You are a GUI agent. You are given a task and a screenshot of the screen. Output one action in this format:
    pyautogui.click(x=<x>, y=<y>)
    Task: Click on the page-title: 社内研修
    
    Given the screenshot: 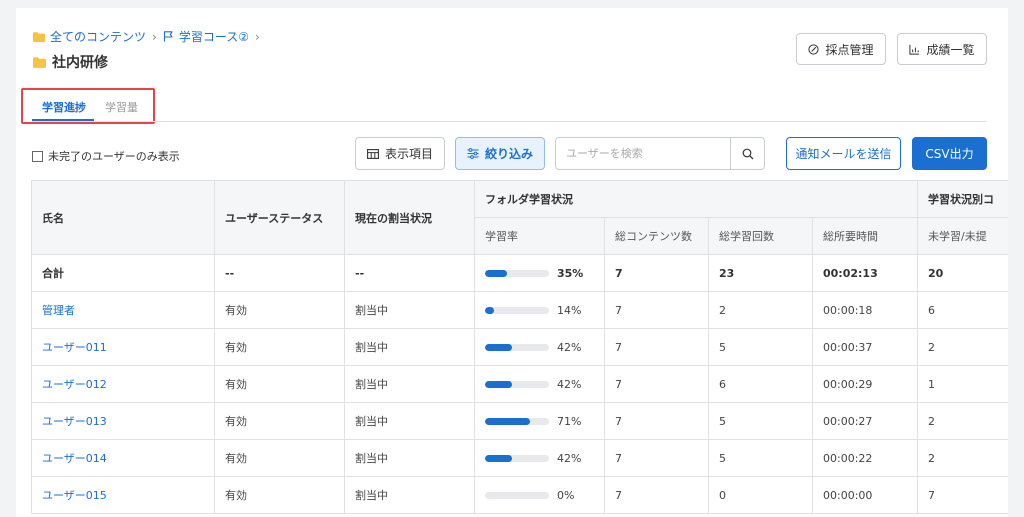 What is the action you would take?
    pyautogui.click(x=70, y=62)
    